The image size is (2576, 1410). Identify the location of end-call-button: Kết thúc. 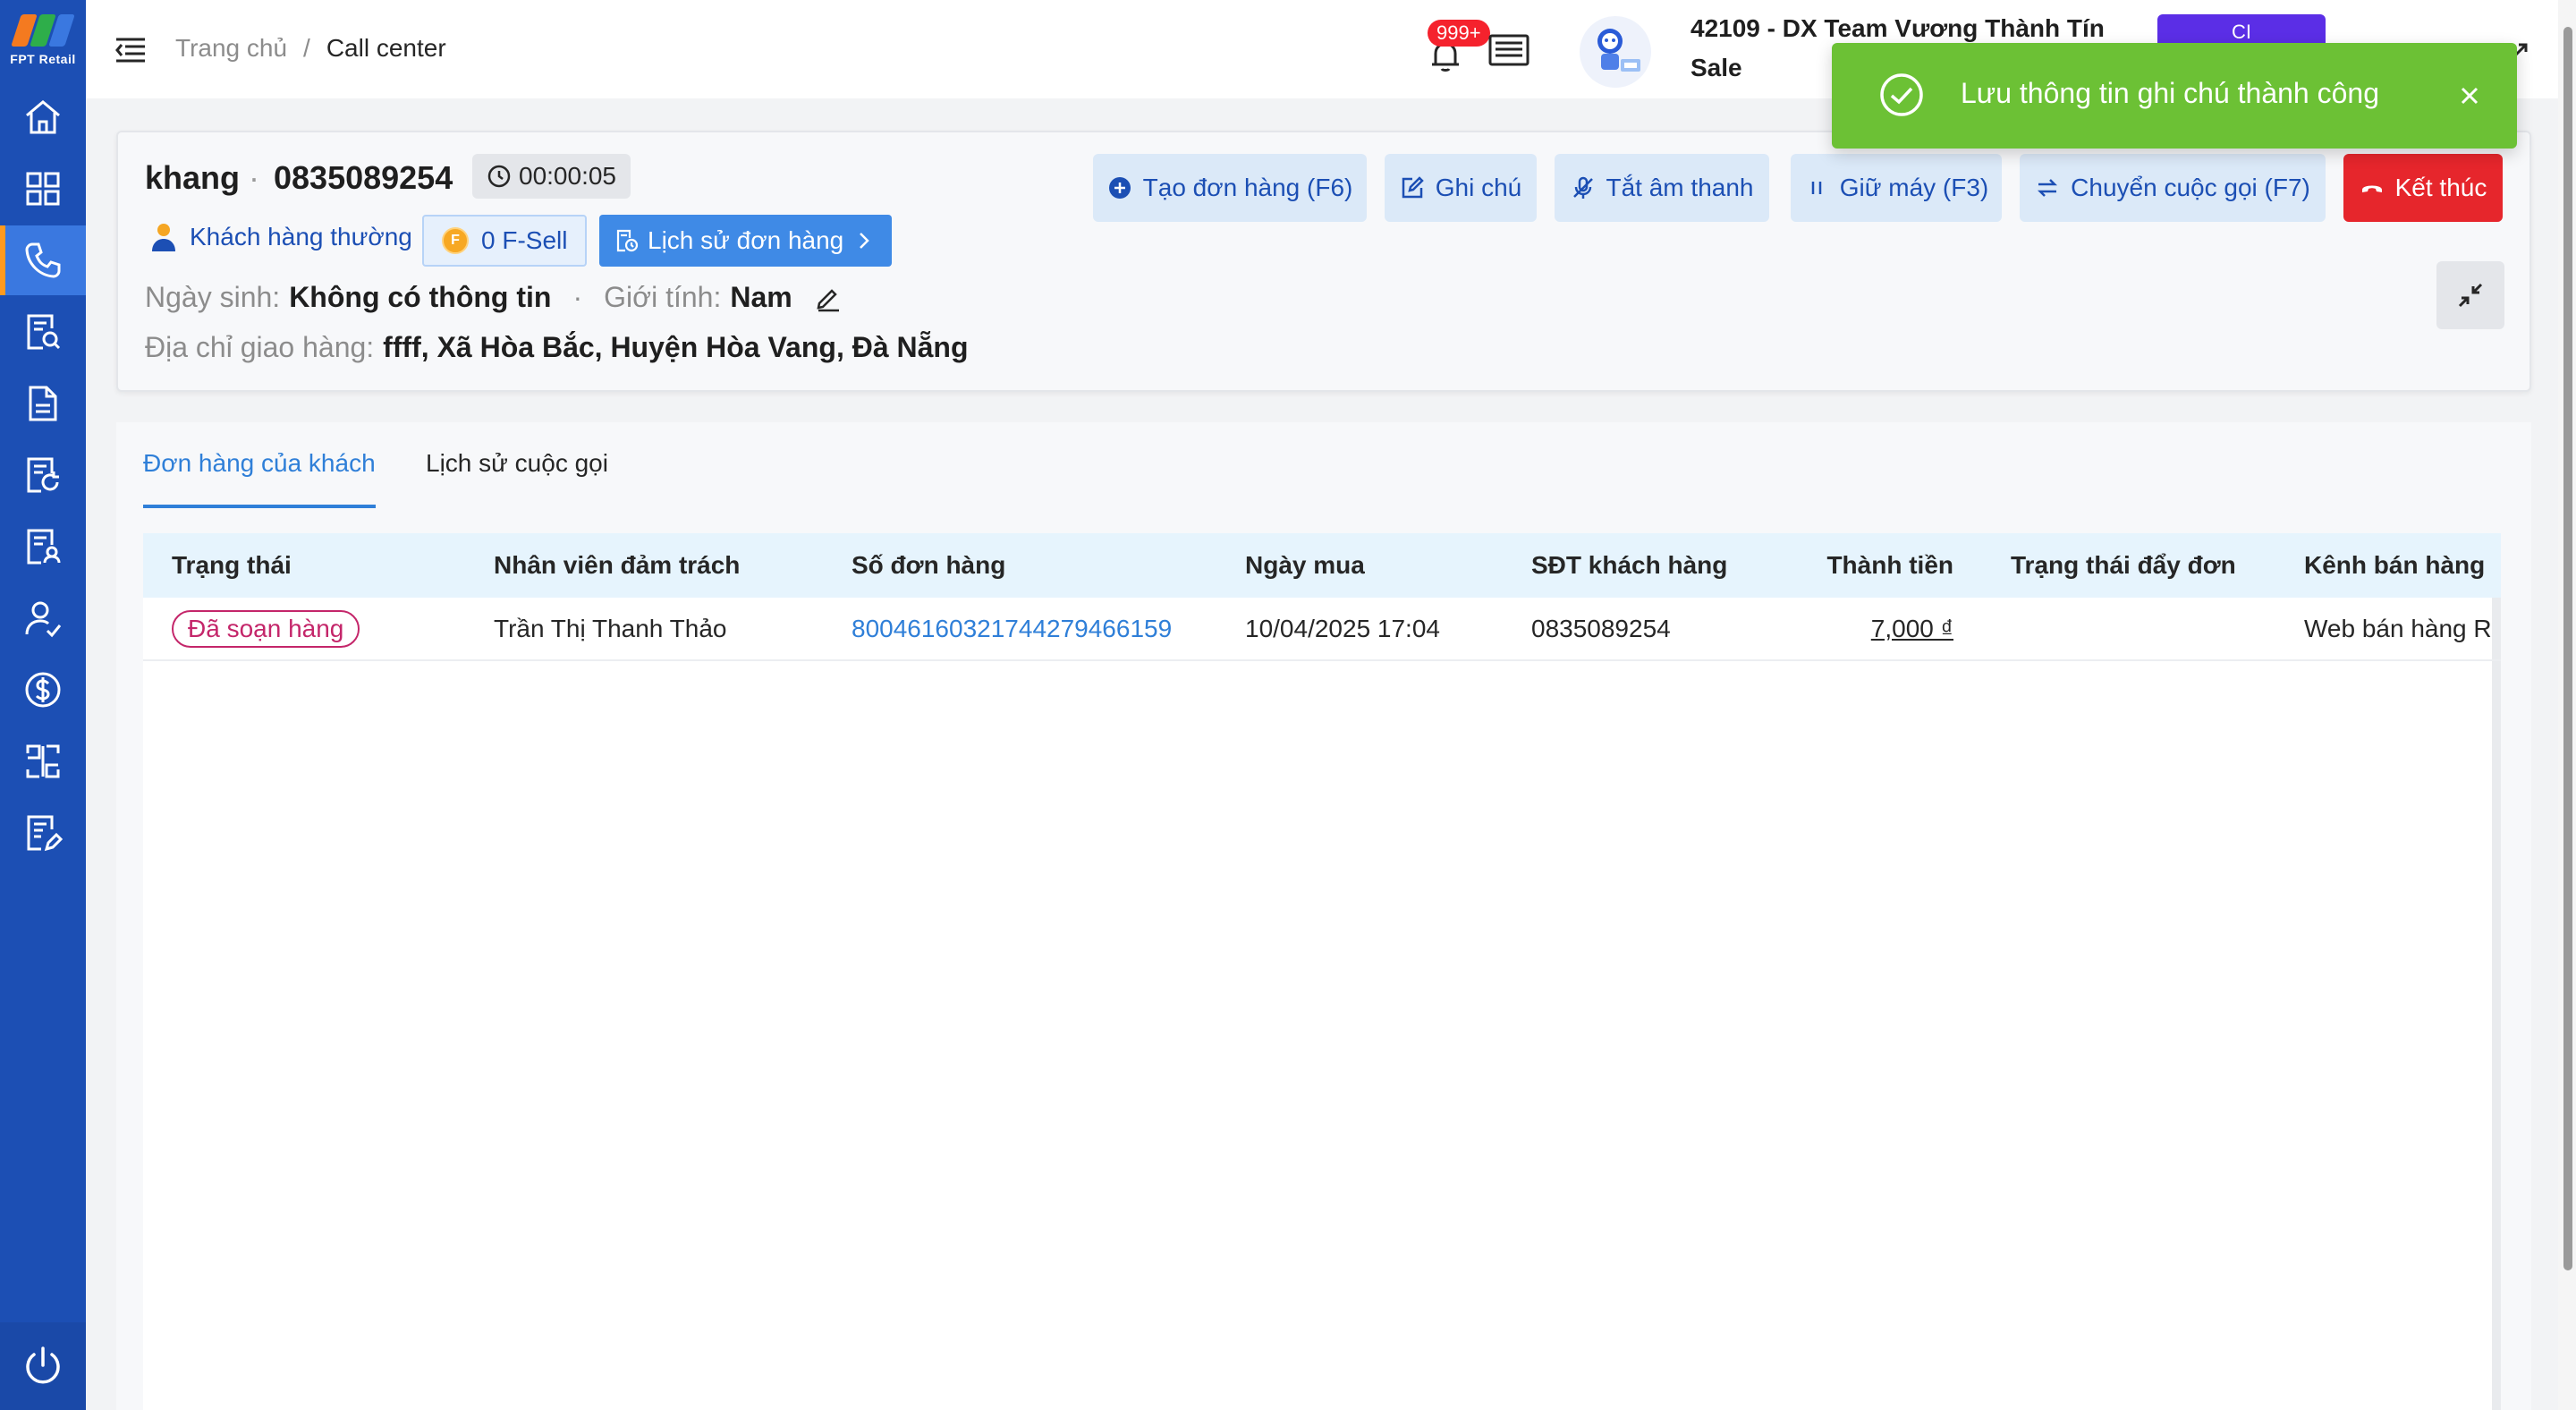
(2423, 188).